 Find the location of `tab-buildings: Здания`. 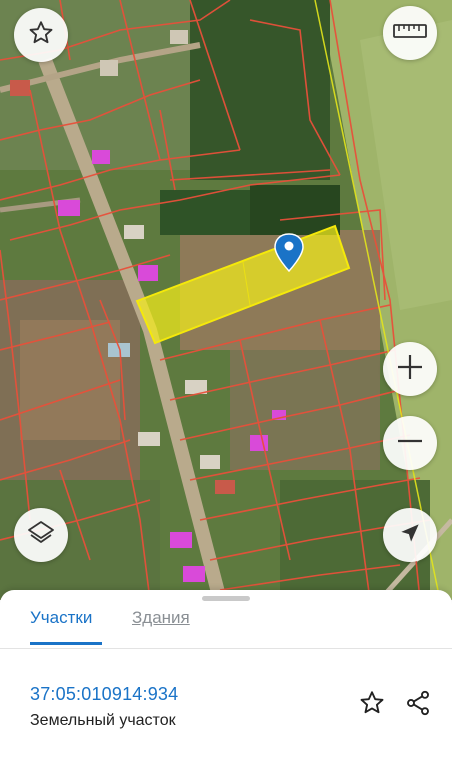

tab-buildings: Здания is located at coordinates (161, 618).